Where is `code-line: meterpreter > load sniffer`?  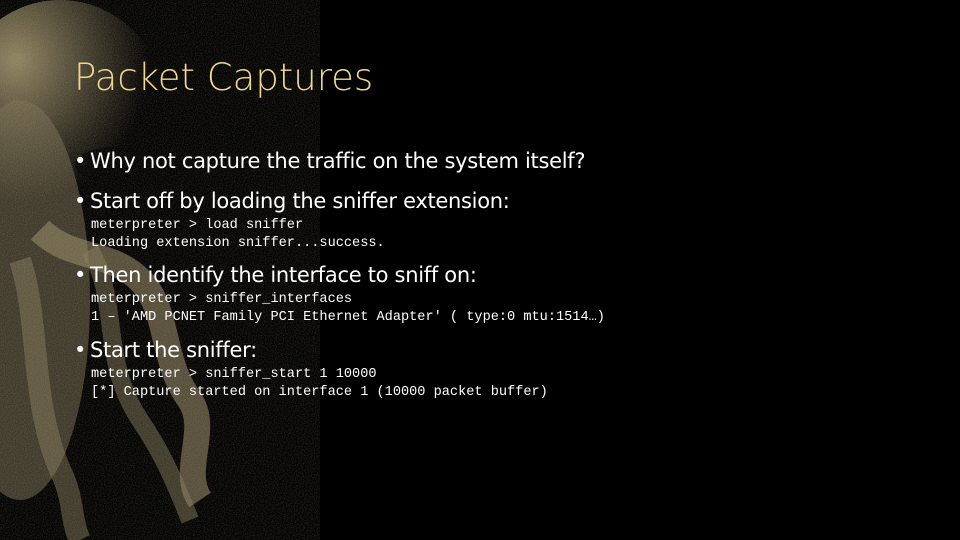
code-line: meterpreter > load sniffer is located at coordinates (197, 225).